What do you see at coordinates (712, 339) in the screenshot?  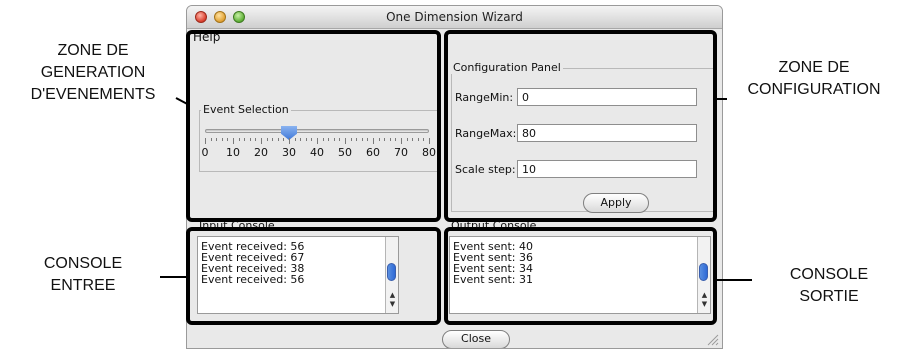 I see `resize-grip-icon` at bounding box center [712, 339].